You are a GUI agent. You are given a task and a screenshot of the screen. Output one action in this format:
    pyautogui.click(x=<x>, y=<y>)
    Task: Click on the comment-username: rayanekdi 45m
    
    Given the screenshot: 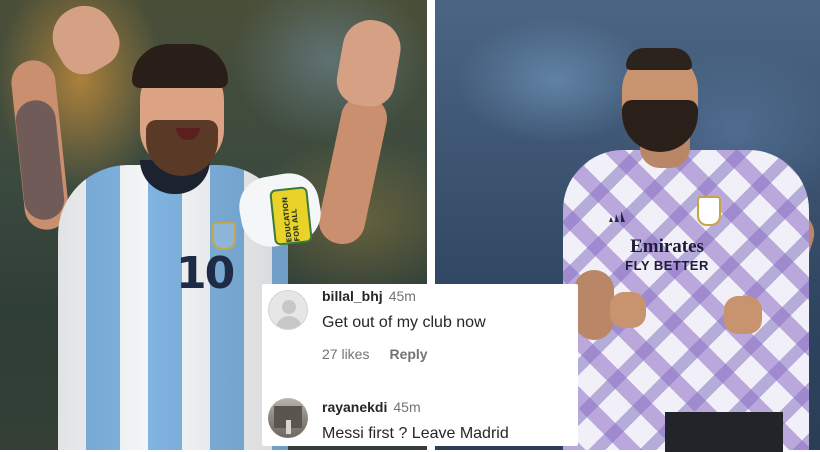 What is the action you would take?
    pyautogui.click(x=371, y=407)
    